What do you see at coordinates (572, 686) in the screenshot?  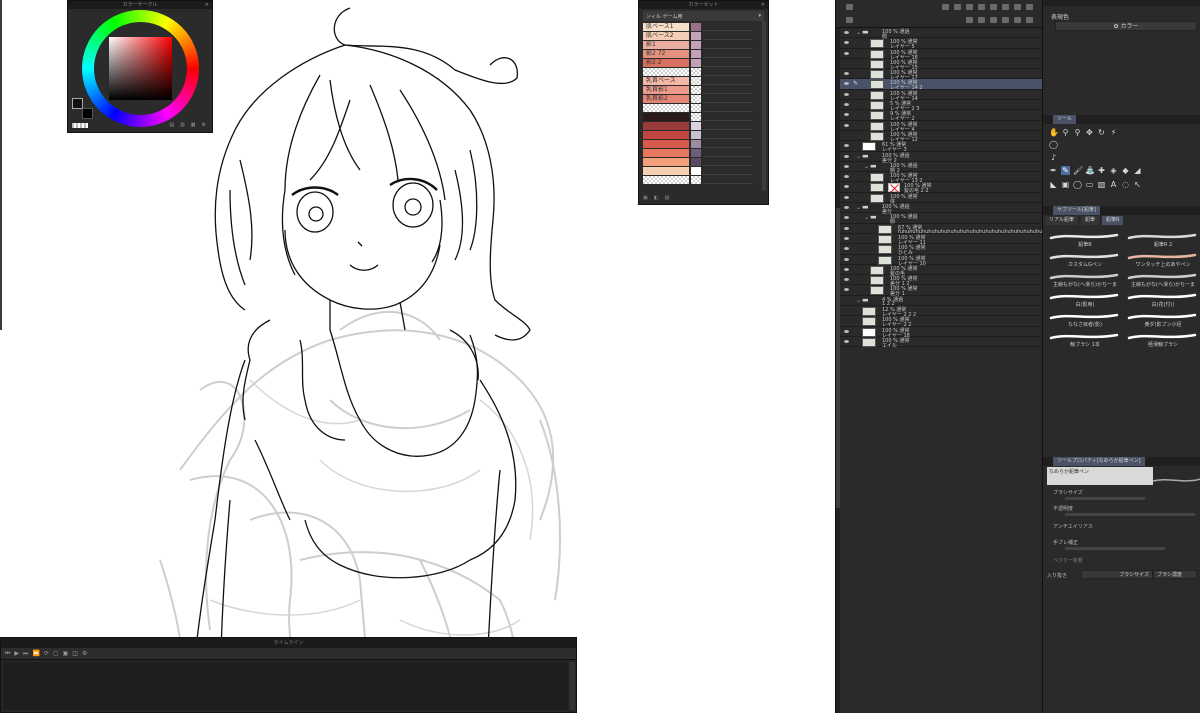 I see `timeline-scrollbar` at bounding box center [572, 686].